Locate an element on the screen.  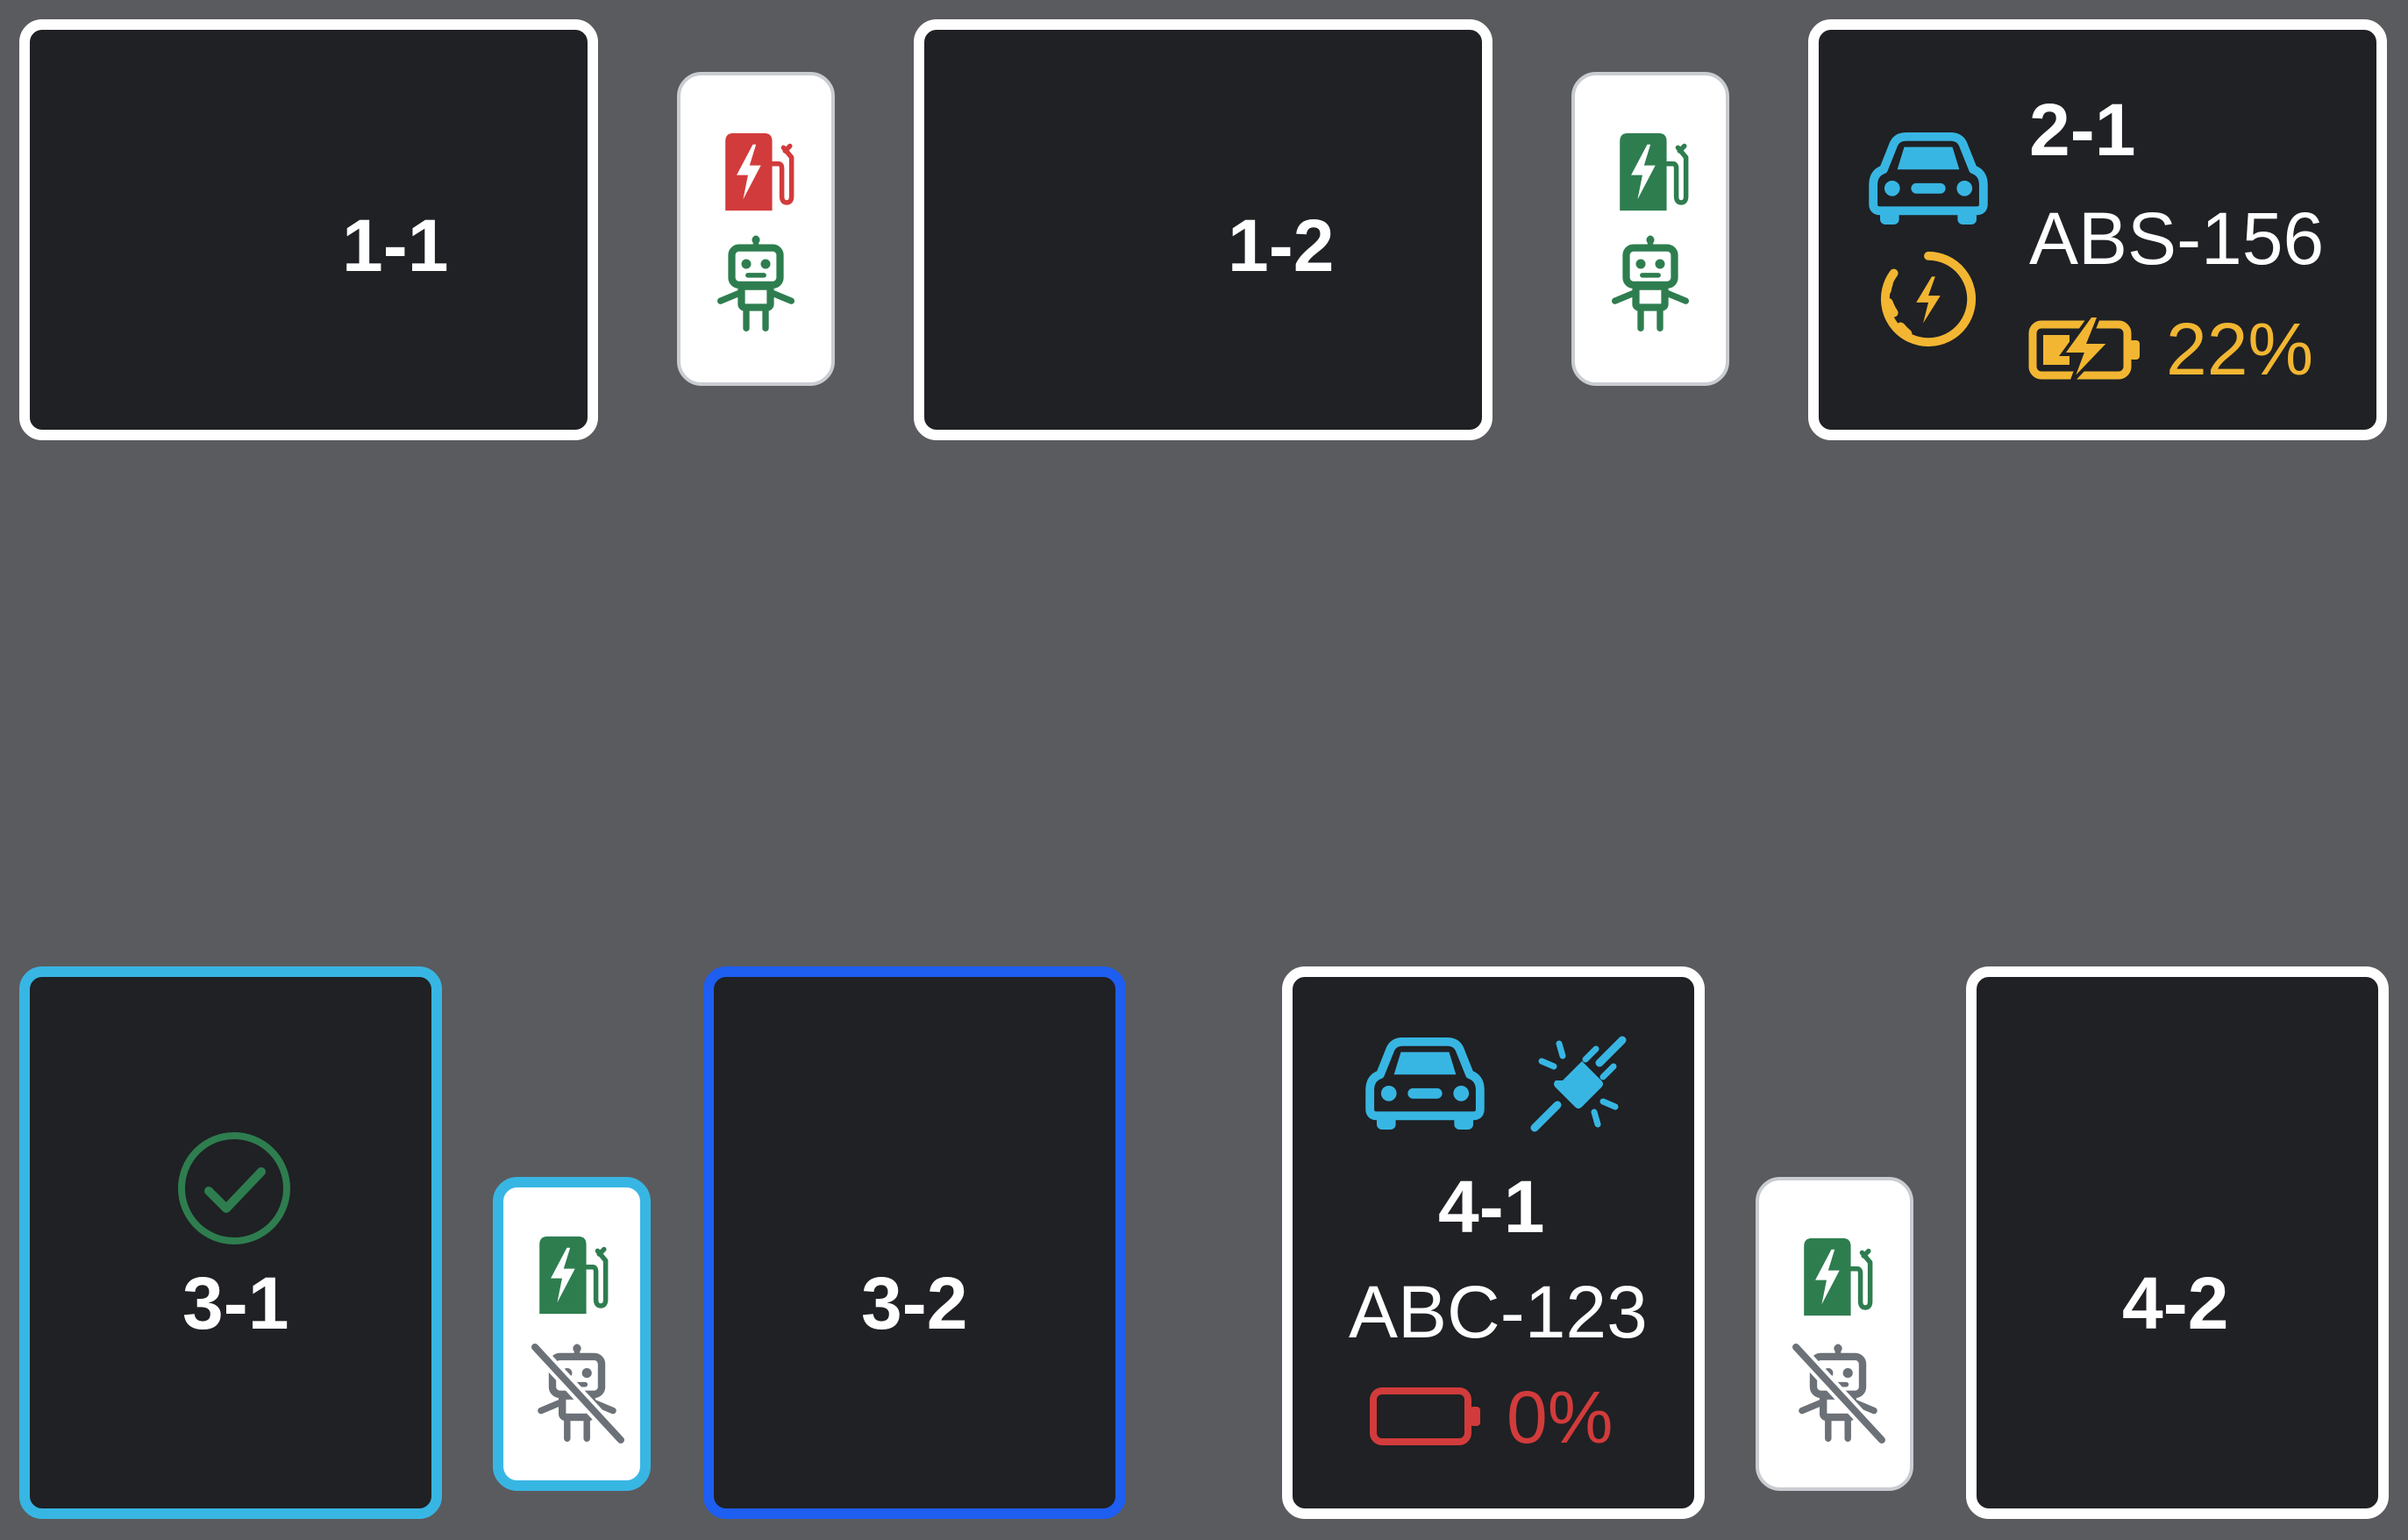
battery-percent: 22% is located at coordinates (2240, 349).